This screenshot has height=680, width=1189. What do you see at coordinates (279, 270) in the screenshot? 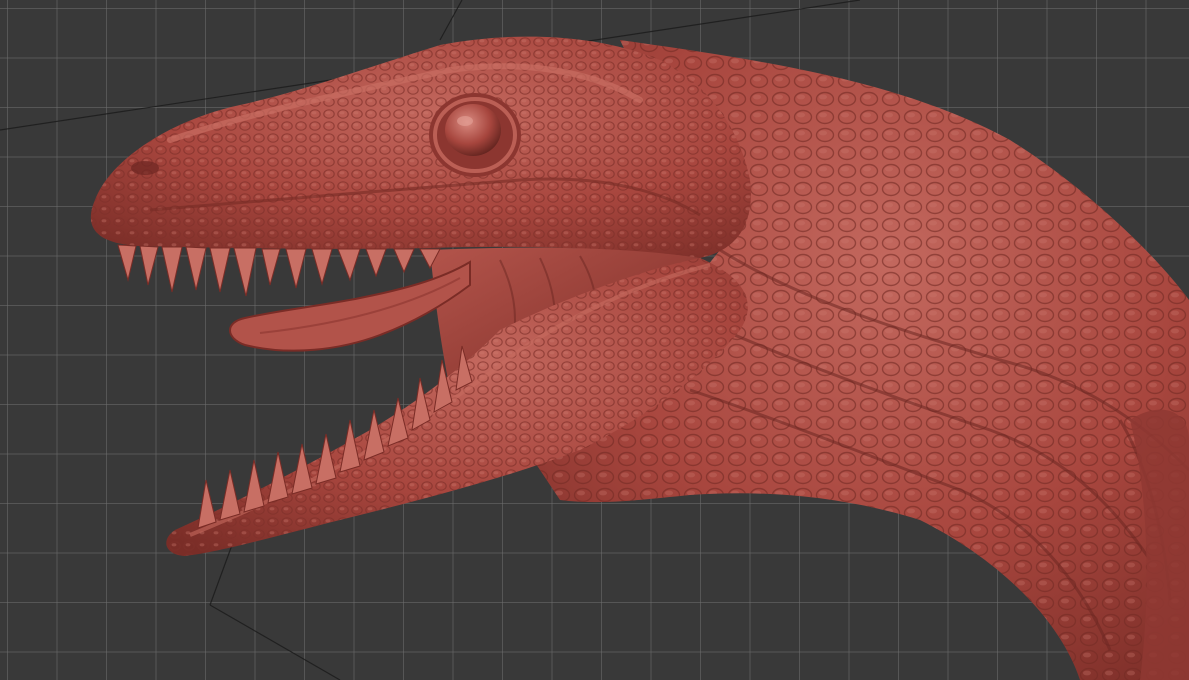
I see `upper-teeth` at bounding box center [279, 270].